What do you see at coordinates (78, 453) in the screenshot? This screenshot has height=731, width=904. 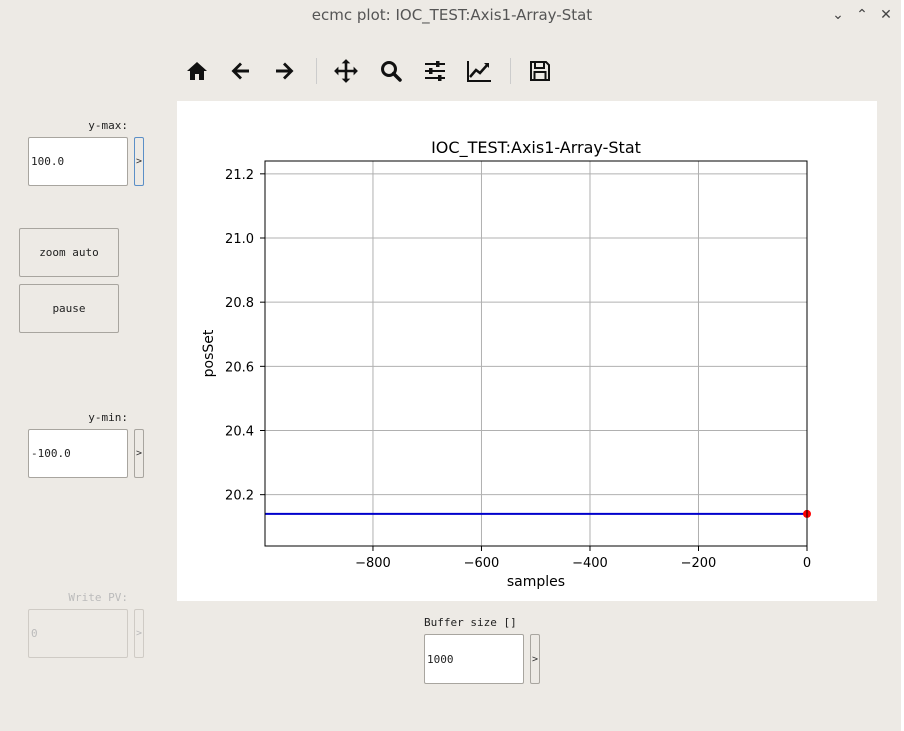 I see `ymin-input: -100.0` at bounding box center [78, 453].